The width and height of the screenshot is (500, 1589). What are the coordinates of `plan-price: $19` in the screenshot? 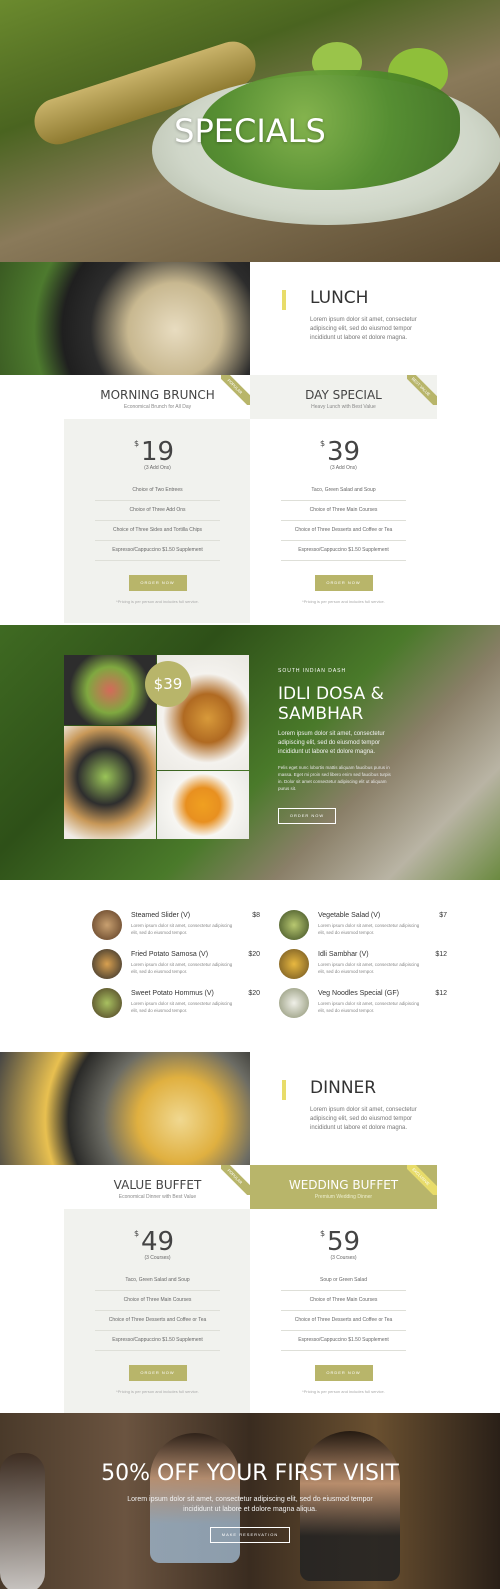 It's located at (154, 452).